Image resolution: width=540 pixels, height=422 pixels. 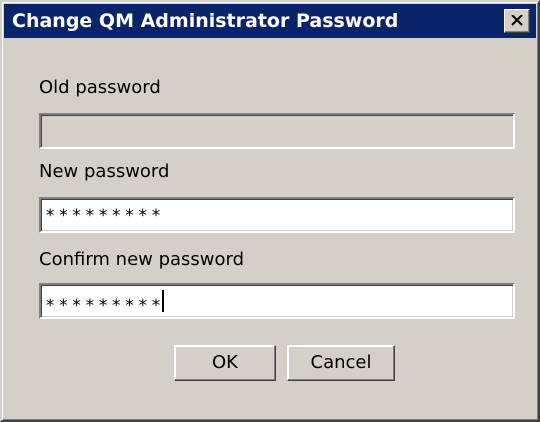 What do you see at coordinates (205, 21) in the screenshot?
I see `dialog-title: Change QM Administrator Password` at bounding box center [205, 21].